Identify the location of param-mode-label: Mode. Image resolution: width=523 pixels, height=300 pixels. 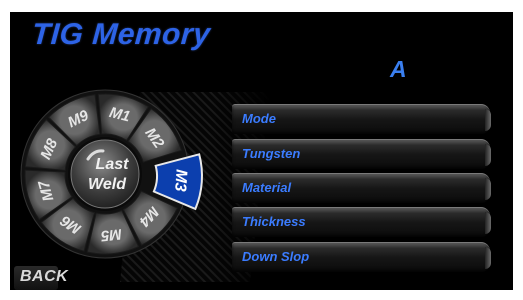
(259, 118).